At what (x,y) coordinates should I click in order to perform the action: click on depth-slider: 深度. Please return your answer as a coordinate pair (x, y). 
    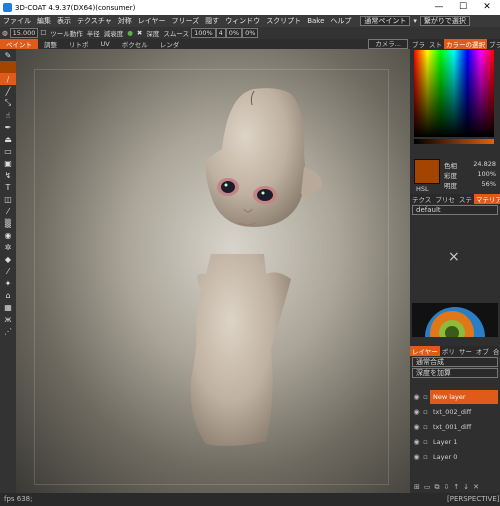
    Looking at the image, I should click on (152, 33).